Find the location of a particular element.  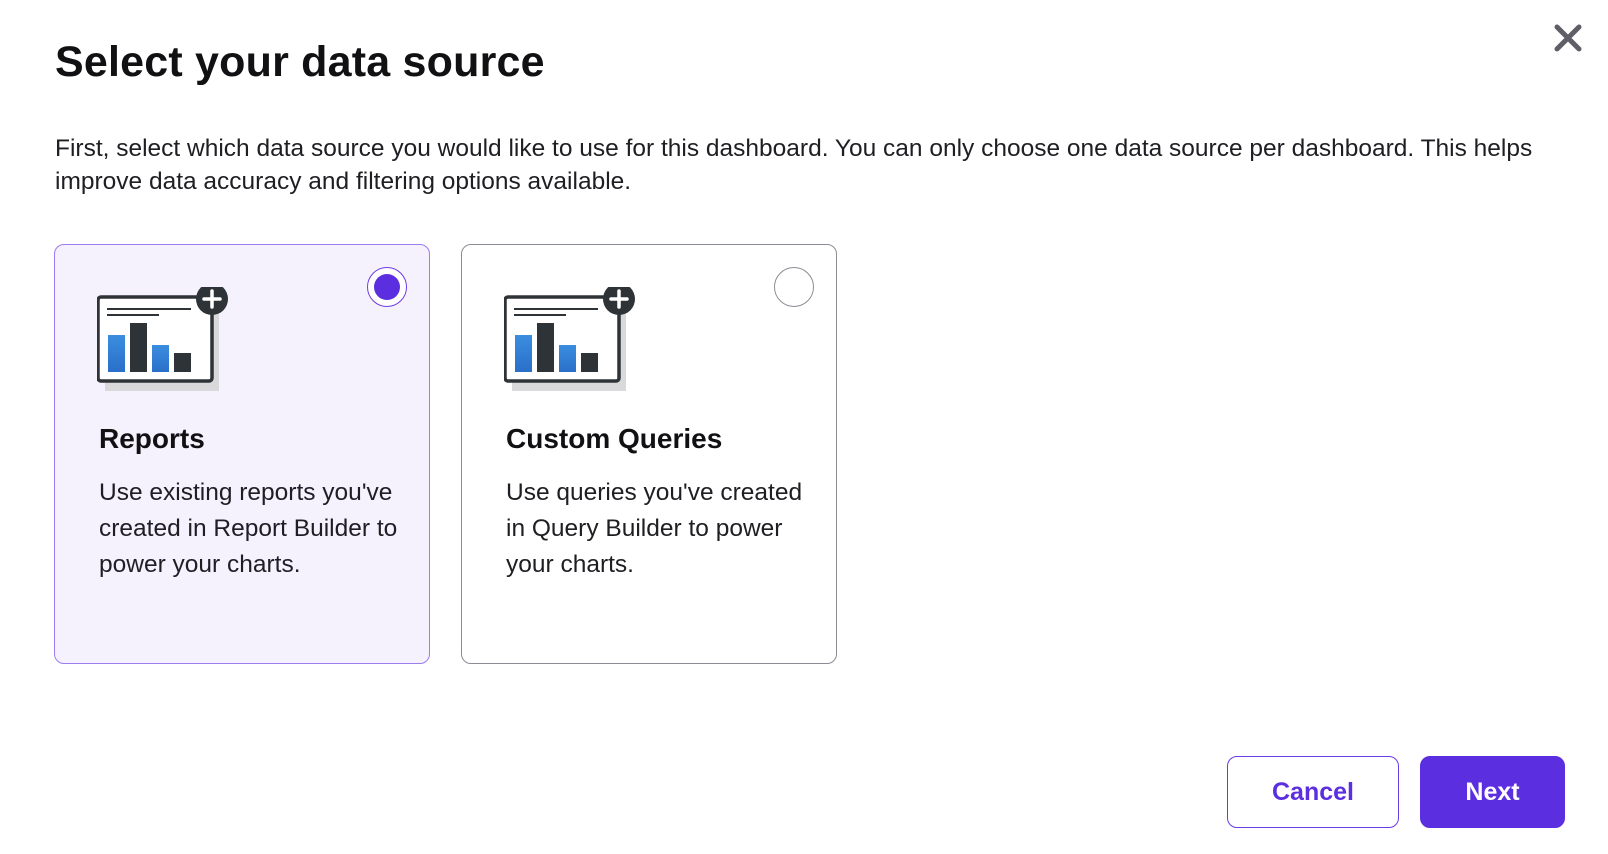

close-icon is located at coordinates (1568, 38).